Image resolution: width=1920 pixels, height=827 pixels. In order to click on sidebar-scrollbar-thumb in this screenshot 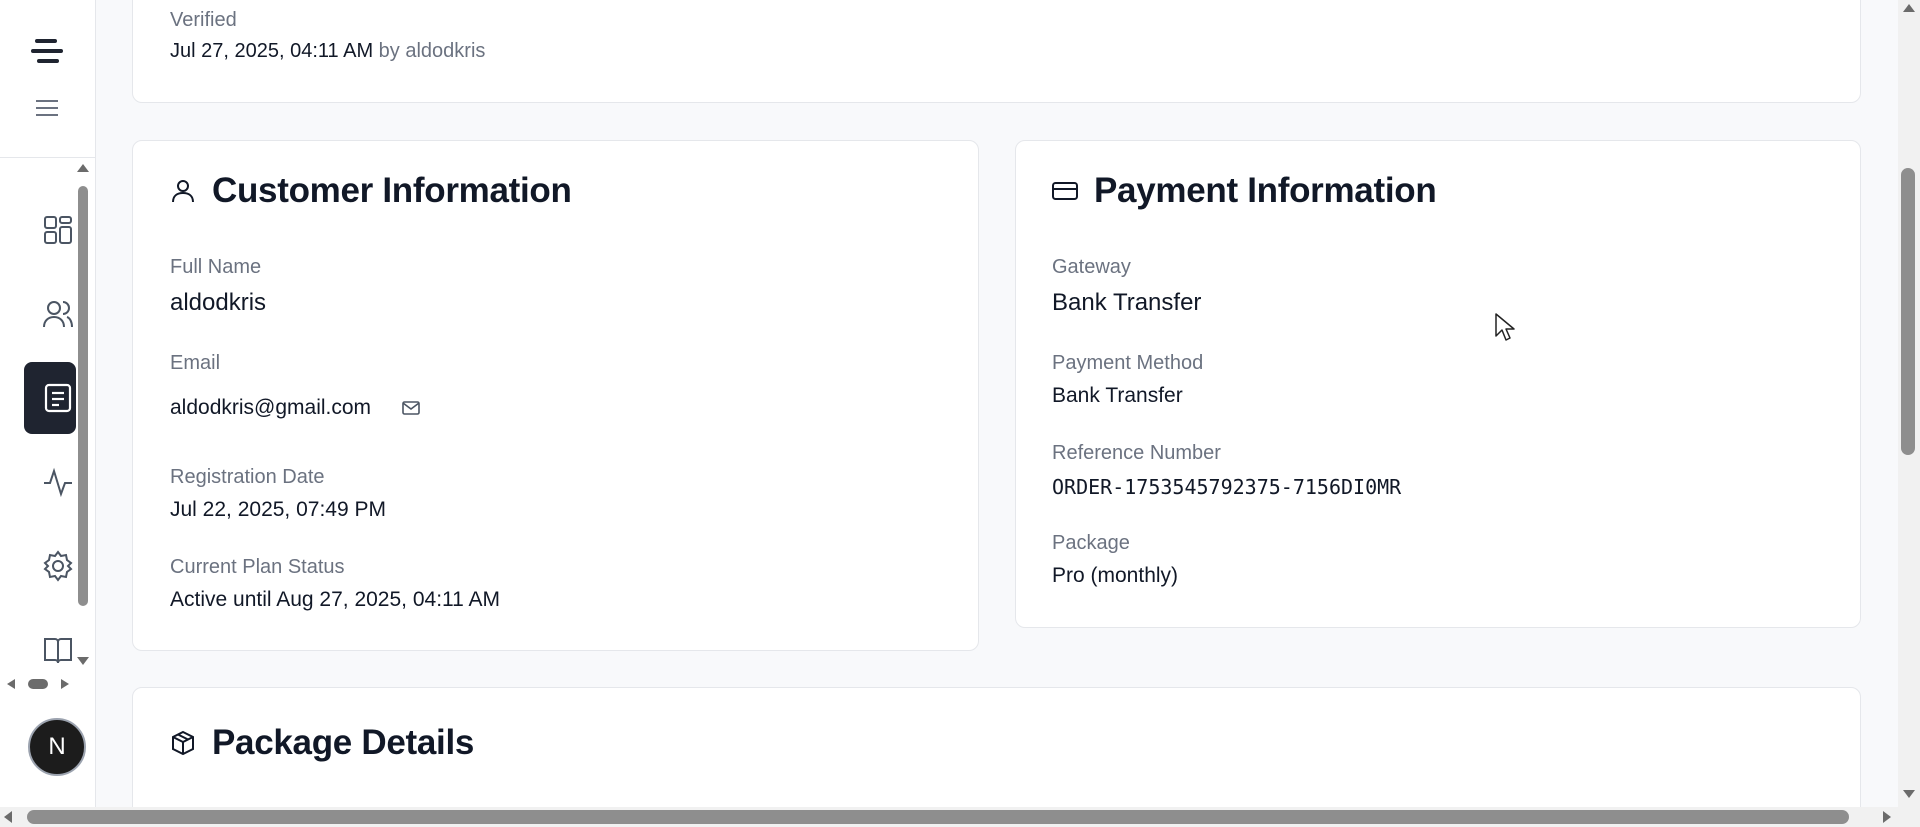, I will do `click(83, 396)`.